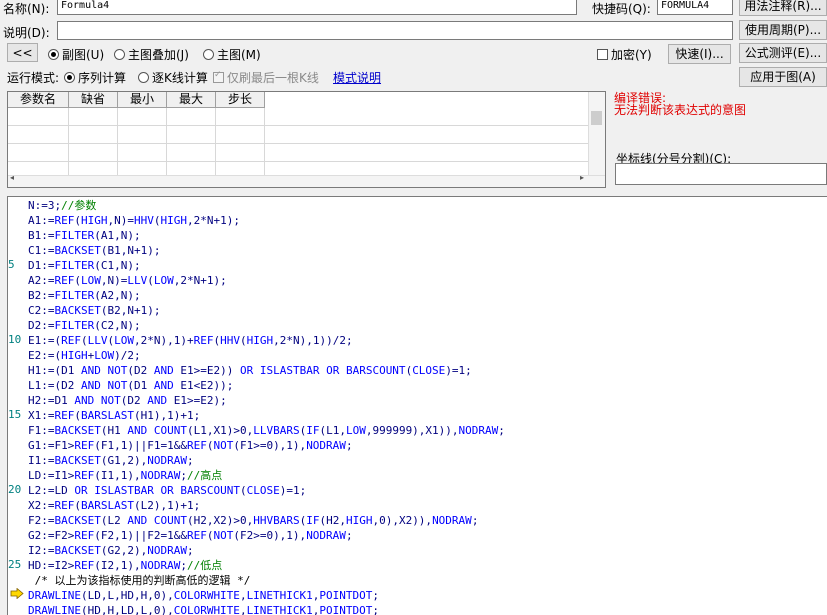 Image resolution: width=827 pixels, height=615 pixels. I want to click on line-number: 10, so click(15, 339).